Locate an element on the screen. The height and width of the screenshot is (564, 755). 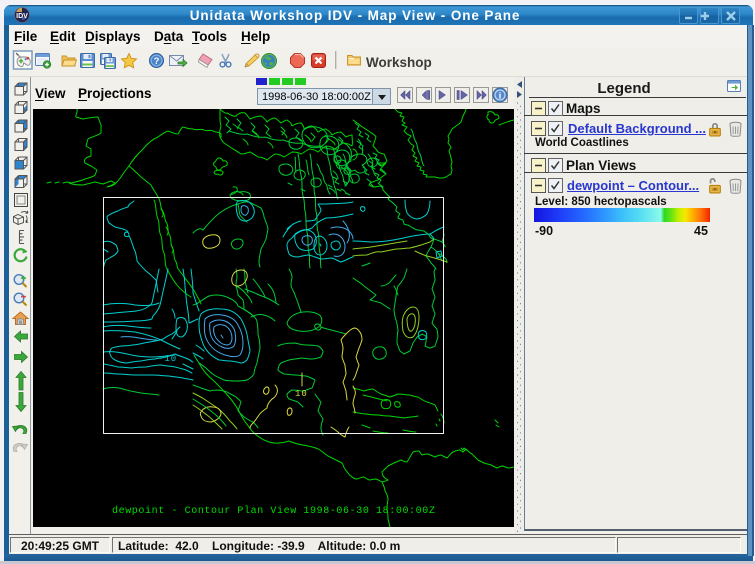
svg-text: IDV is located at coordinates (22, 16).